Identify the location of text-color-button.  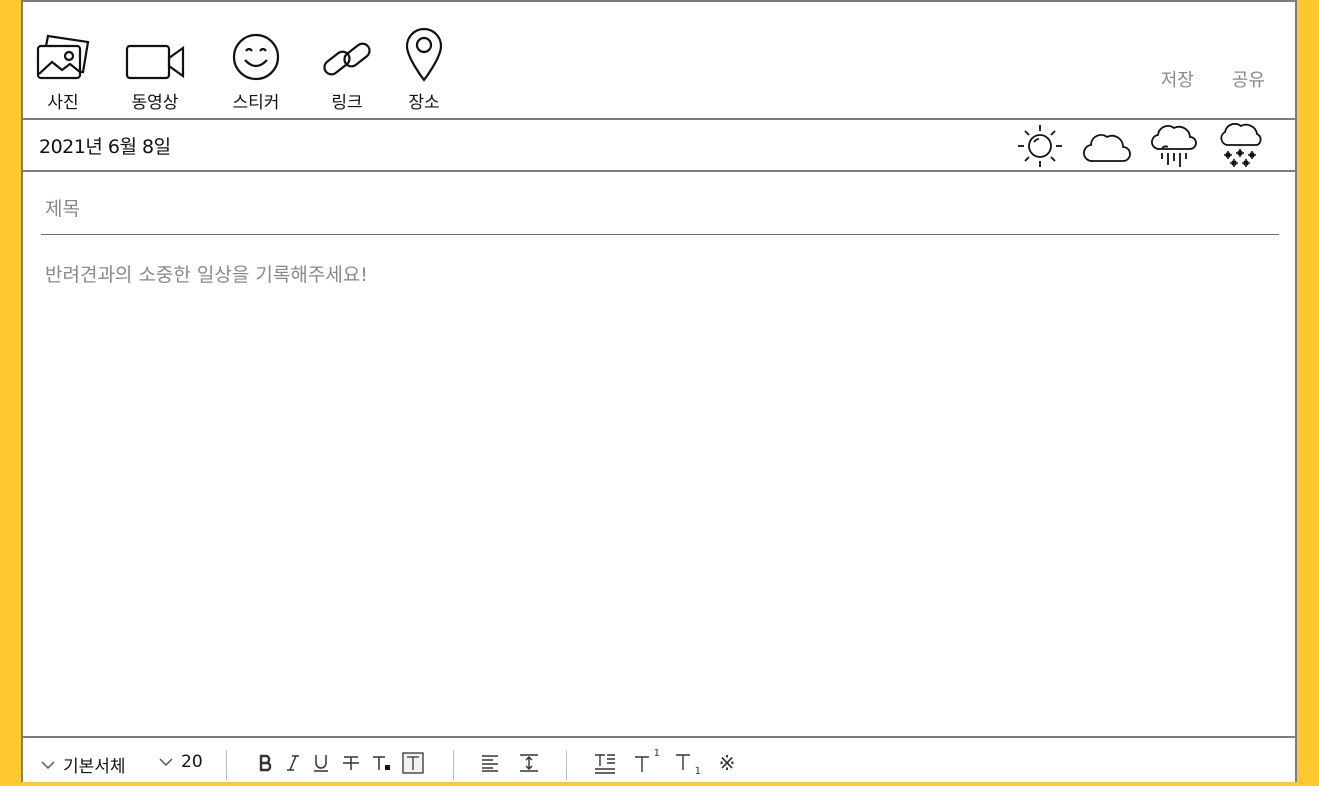
(382, 763).